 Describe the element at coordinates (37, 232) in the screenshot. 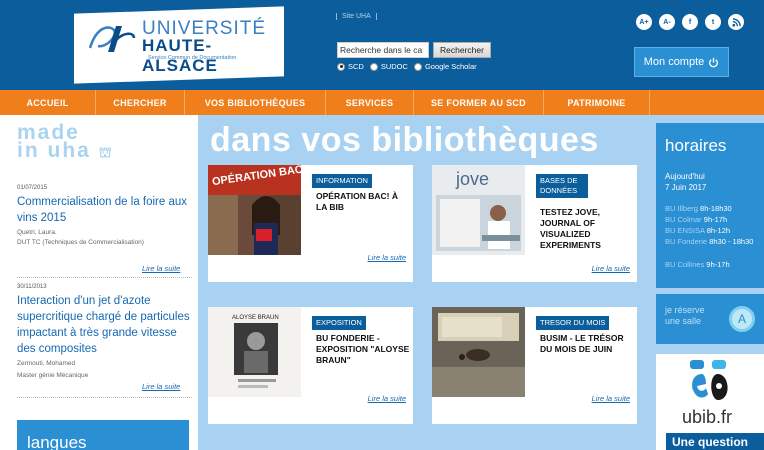

I see `news-author: Quetri, Laura.` at that location.